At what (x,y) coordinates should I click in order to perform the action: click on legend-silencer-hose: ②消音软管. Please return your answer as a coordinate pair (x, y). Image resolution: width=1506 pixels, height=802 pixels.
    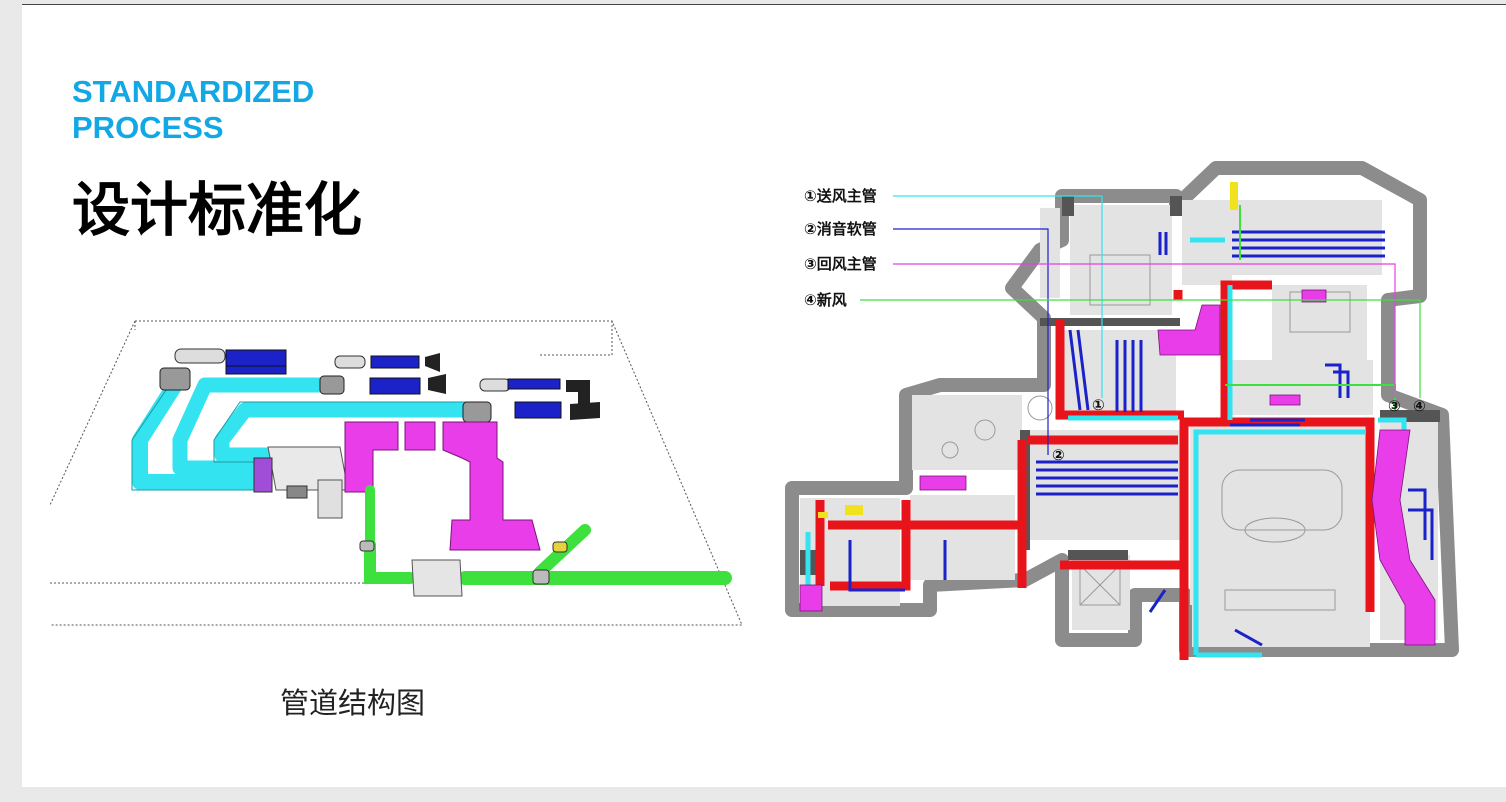
    Looking at the image, I should click on (840, 229).